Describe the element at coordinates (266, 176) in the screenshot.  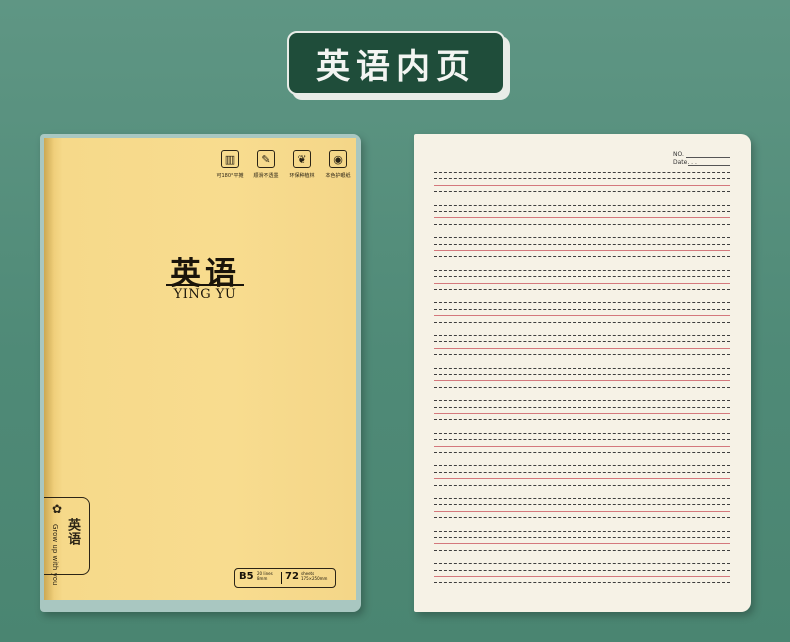
I see `feature-label: 顺滑不透墨` at that location.